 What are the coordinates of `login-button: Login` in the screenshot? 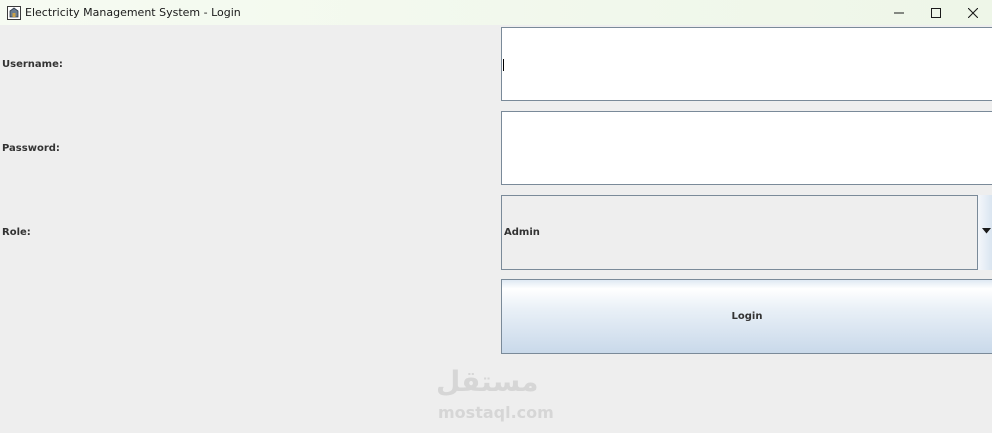 It's located at (746, 316).